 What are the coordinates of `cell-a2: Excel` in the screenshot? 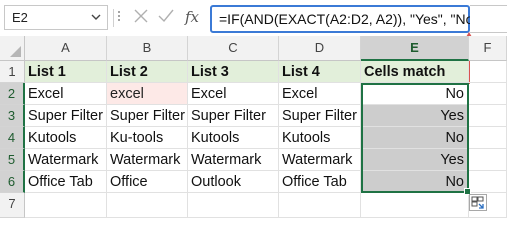 It's located at (66, 94).